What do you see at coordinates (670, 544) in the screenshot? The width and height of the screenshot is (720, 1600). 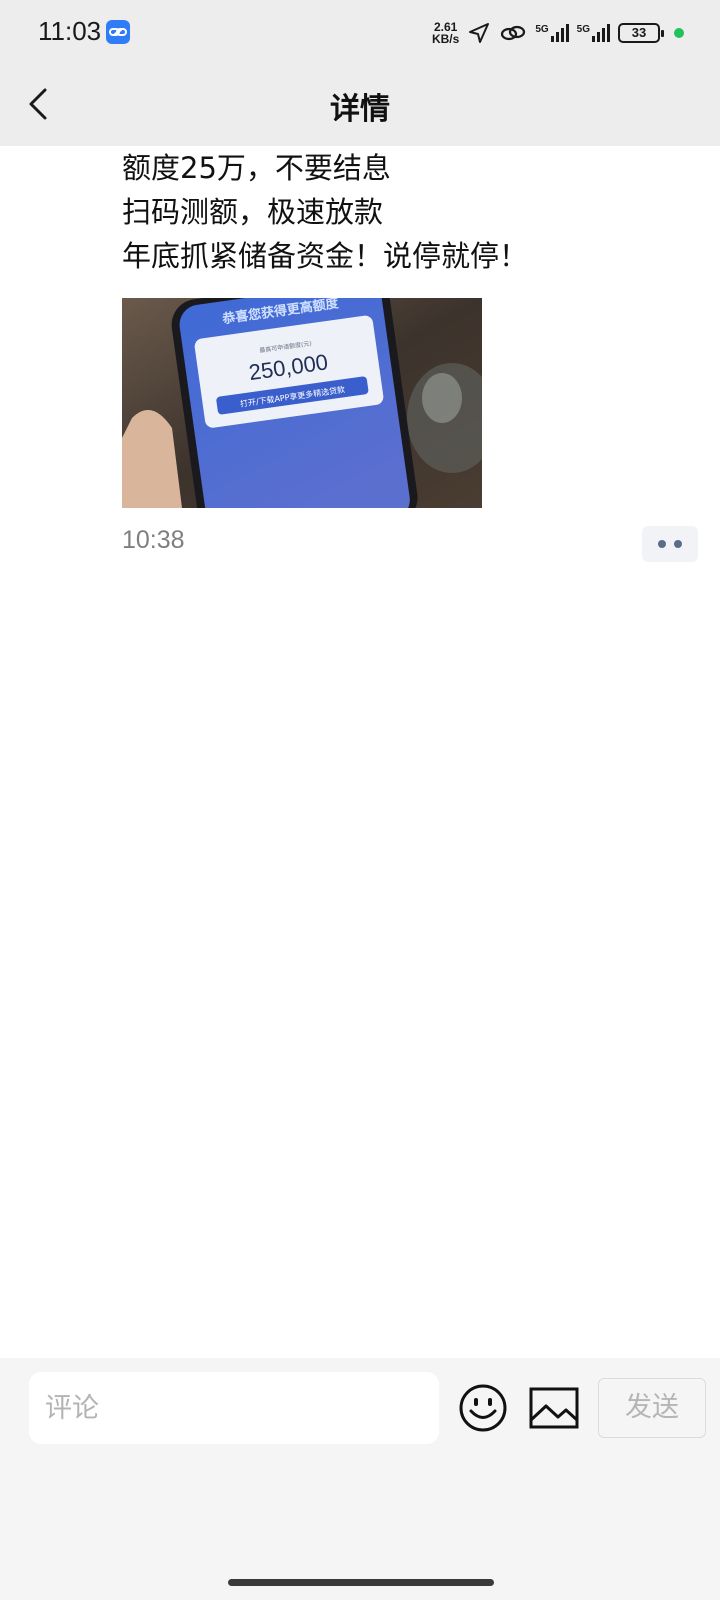 I see `more-options-button` at bounding box center [670, 544].